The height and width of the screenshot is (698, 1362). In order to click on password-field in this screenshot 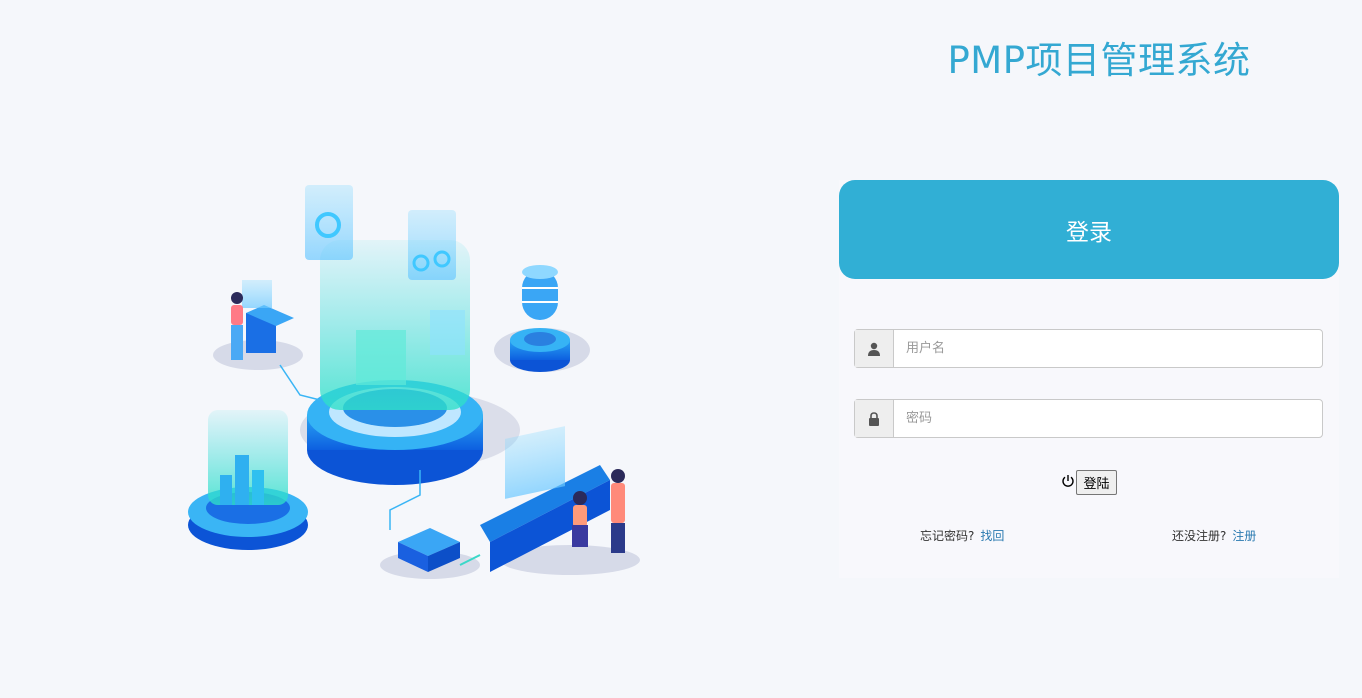, I will do `click(1088, 418)`.